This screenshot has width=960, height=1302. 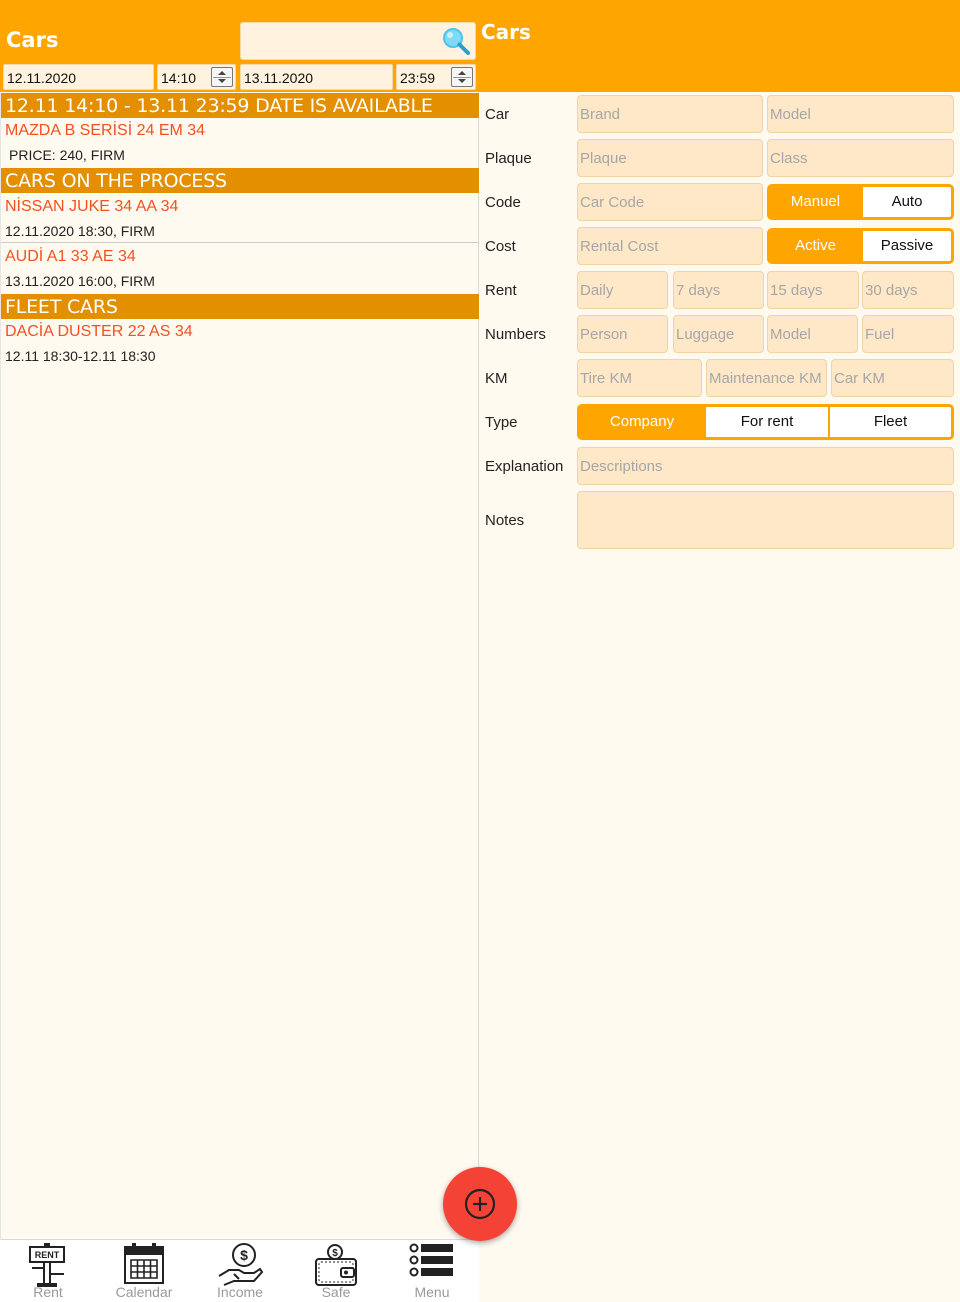 I want to click on maintenance-km-field: Maintenance KM, so click(x=766, y=378).